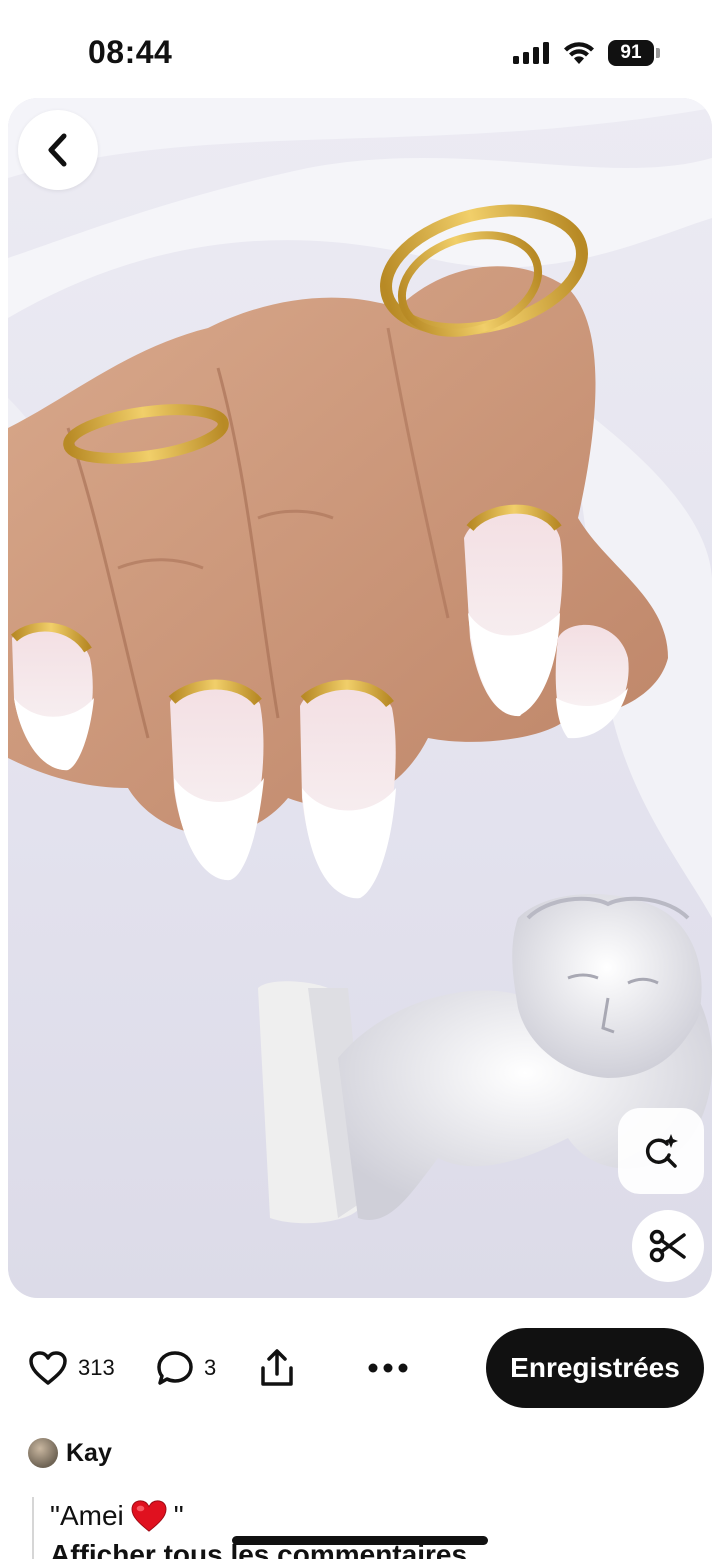 The width and height of the screenshot is (720, 1559). I want to click on back-button, so click(58, 150).